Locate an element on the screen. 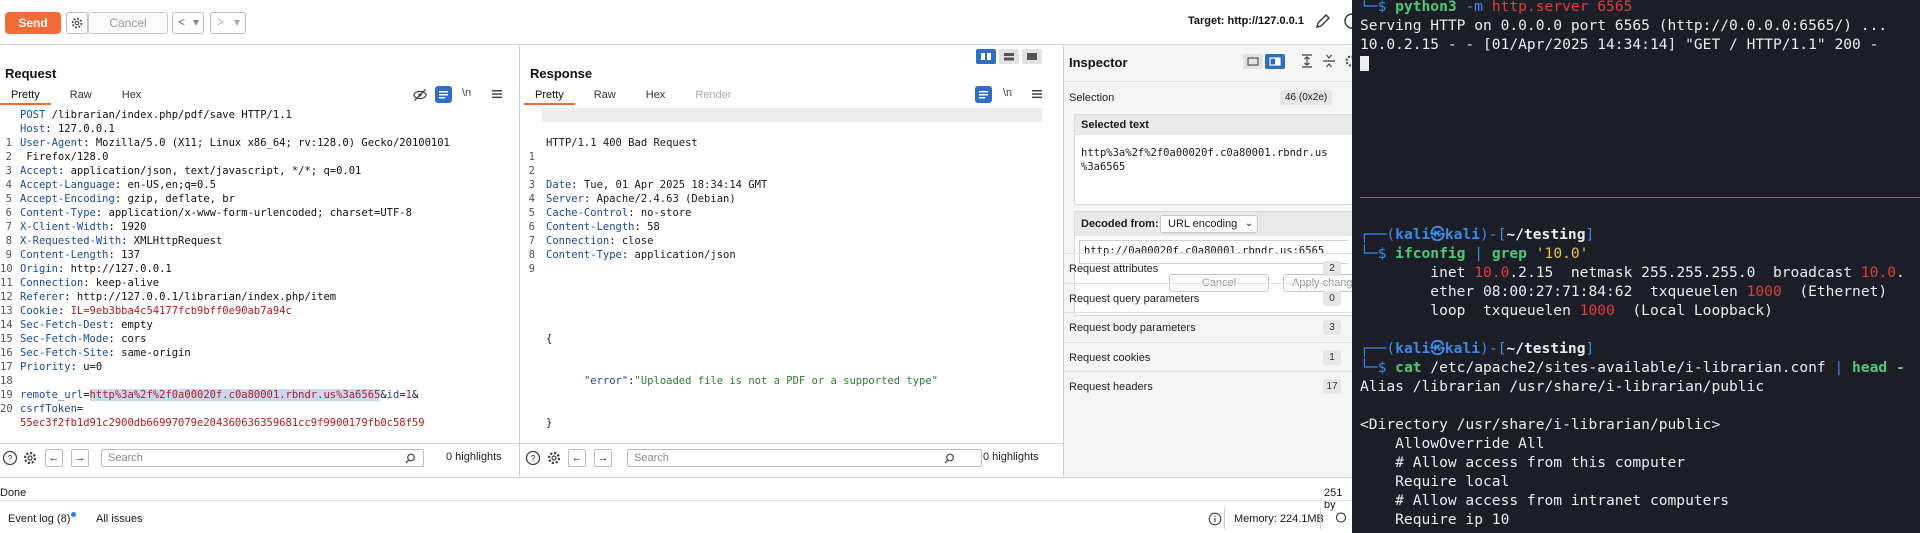  equals: = is located at coordinates (86, 395).